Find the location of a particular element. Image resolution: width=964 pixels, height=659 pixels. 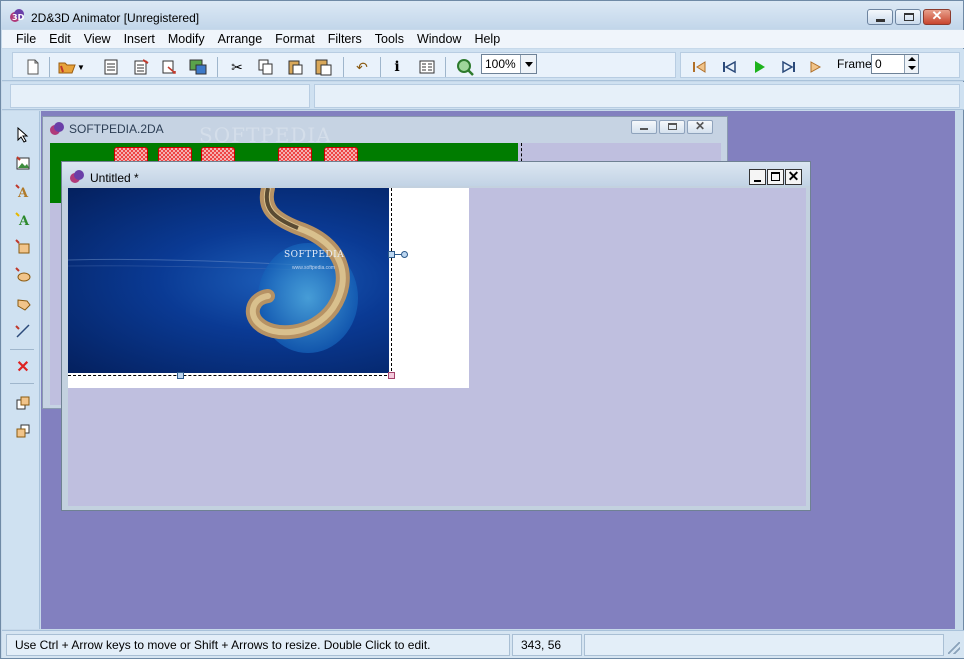

new-button is located at coordinates (33, 67).